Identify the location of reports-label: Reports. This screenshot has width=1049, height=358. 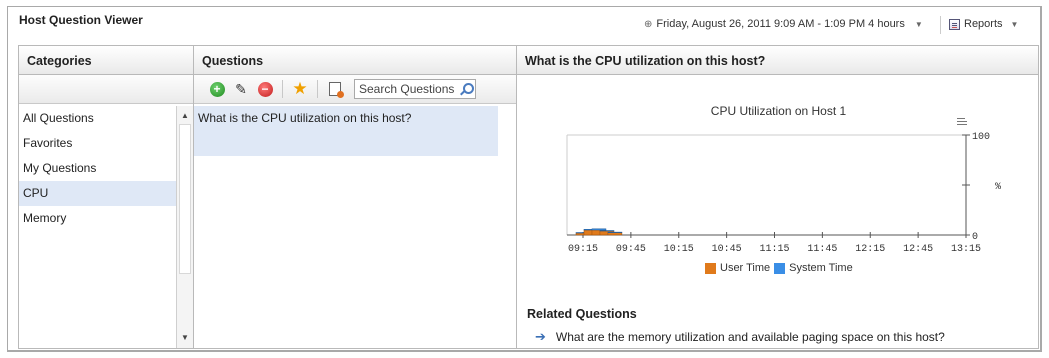
(983, 24).